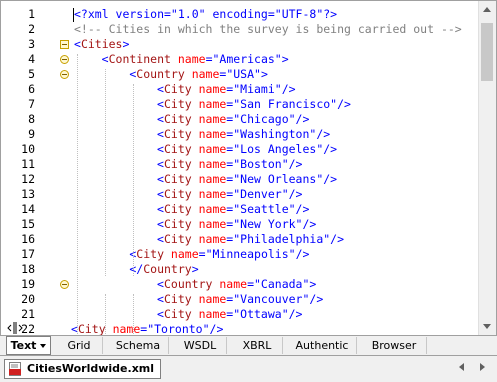  What do you see at coordinates (264, 119) in the screenshot?
I see `token-val: "Chicago"` at bounding box center [264, 119].